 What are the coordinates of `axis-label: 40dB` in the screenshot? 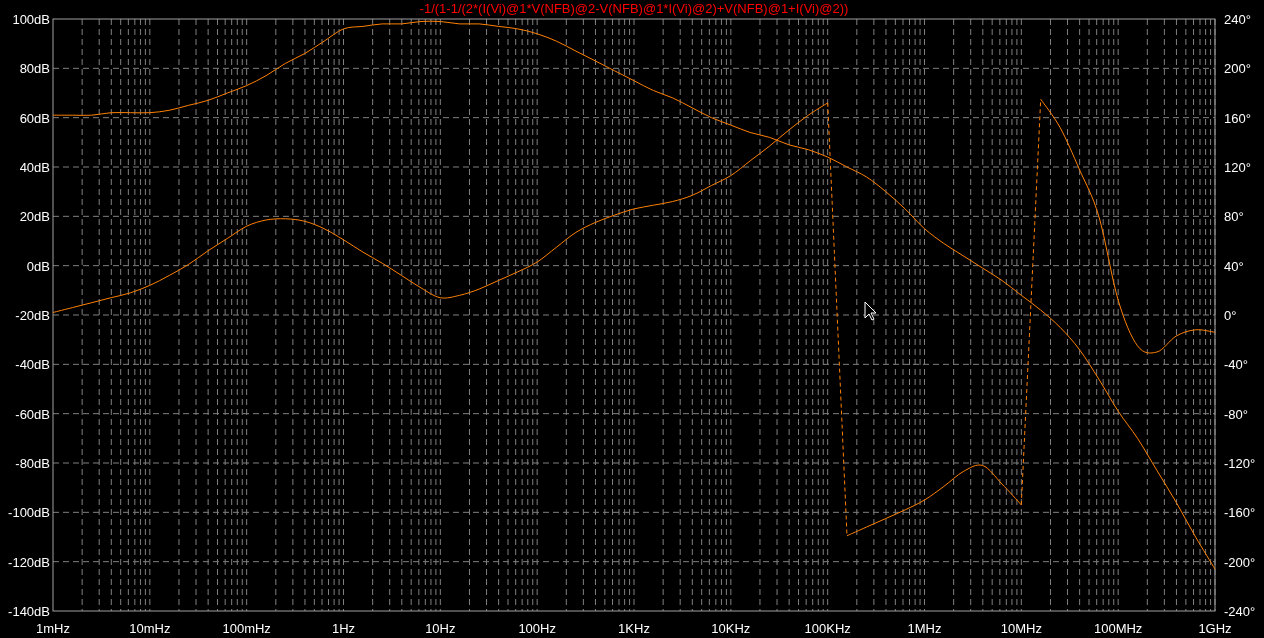 It's located at (34, 167).